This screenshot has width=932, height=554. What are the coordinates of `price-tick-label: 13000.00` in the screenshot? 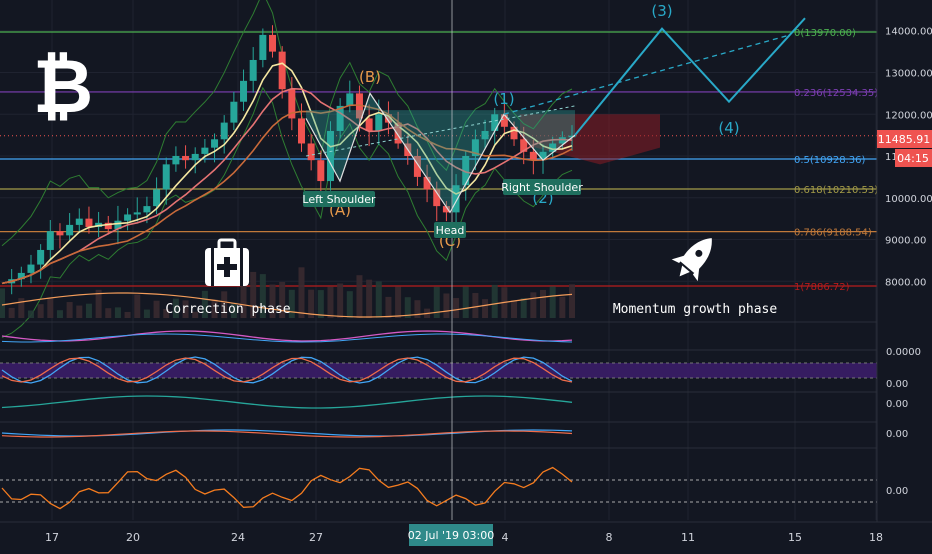 It's located at (908, 74).